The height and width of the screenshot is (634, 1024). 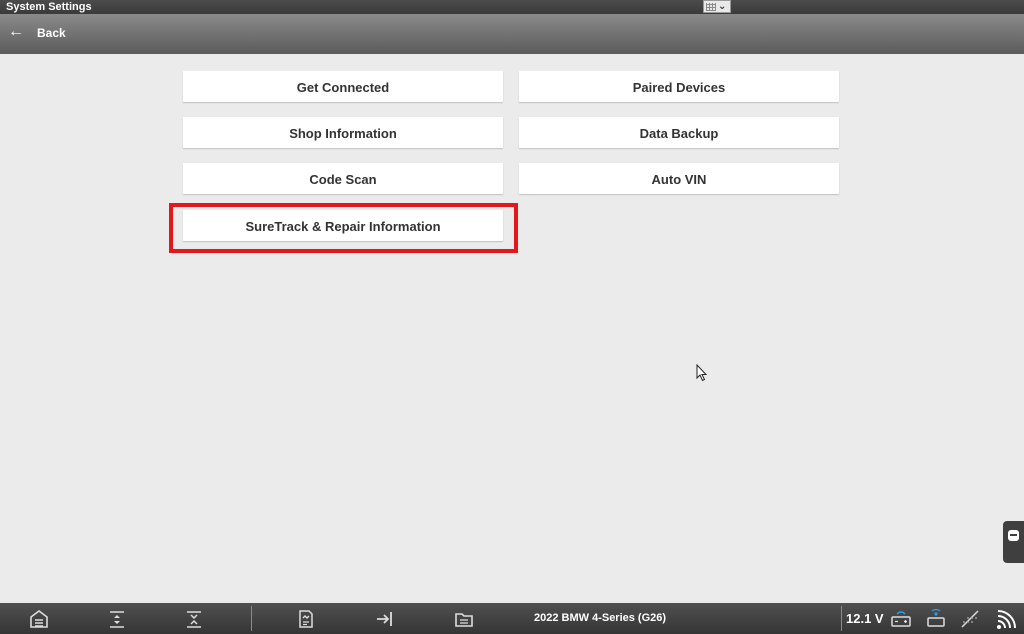 I want to click on get-connected-button: Get Connected, so click(x=343, y=86).